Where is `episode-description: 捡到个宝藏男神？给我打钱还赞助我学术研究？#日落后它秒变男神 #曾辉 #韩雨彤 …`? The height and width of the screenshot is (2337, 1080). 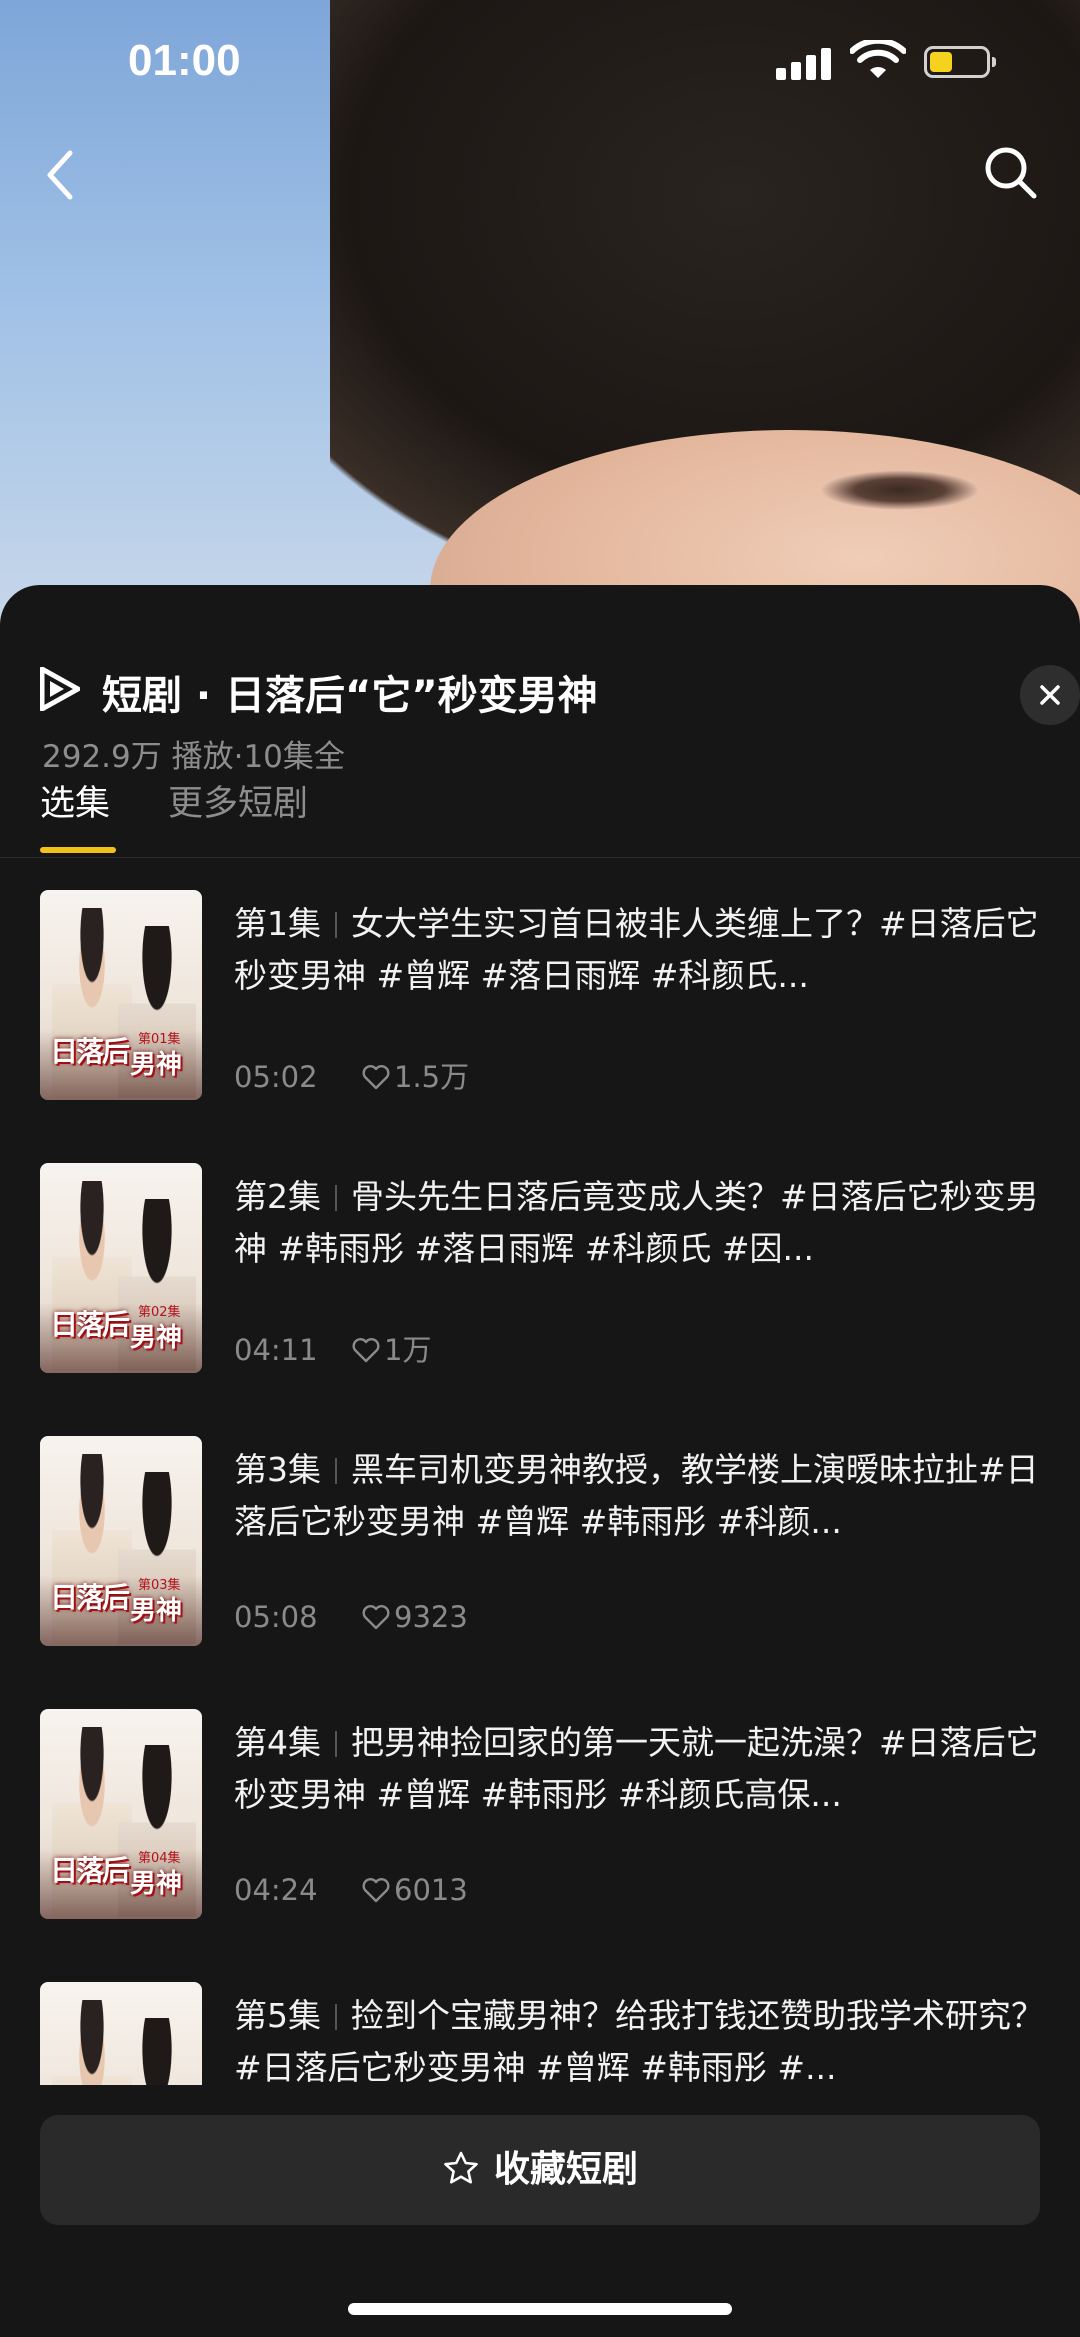 episode-description: 捡到个宝藏男神？给我打钱还赞助我学术研究？#日落后它秒变男神 #曾辉 #韩雨彤 … is located at coordinates (639, 2040).